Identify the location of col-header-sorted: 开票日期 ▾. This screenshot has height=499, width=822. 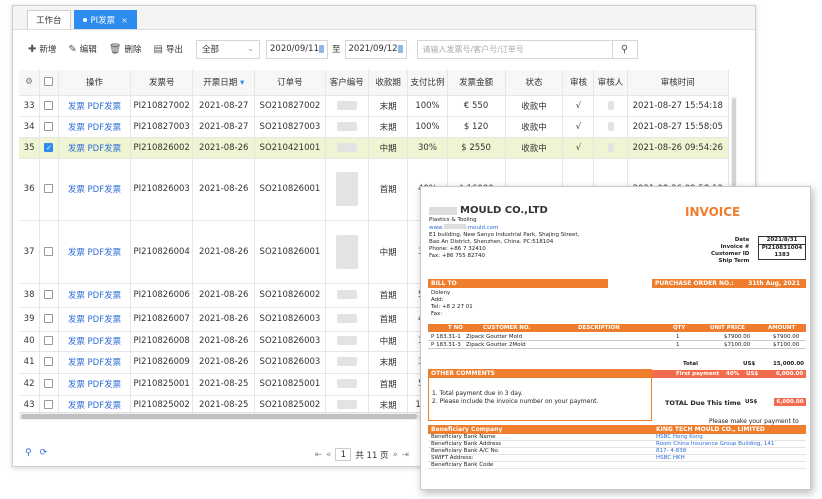
(224, 83).